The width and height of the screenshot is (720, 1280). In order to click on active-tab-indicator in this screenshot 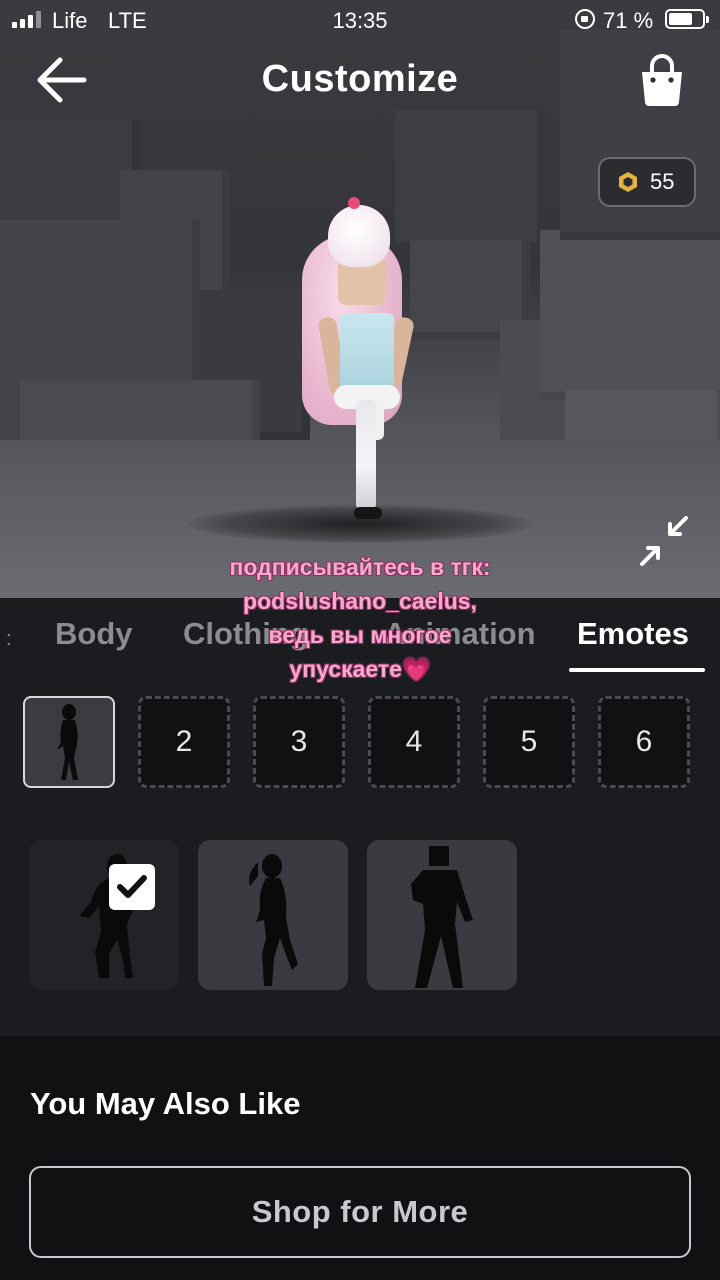, I will do `click(637, 670)`.